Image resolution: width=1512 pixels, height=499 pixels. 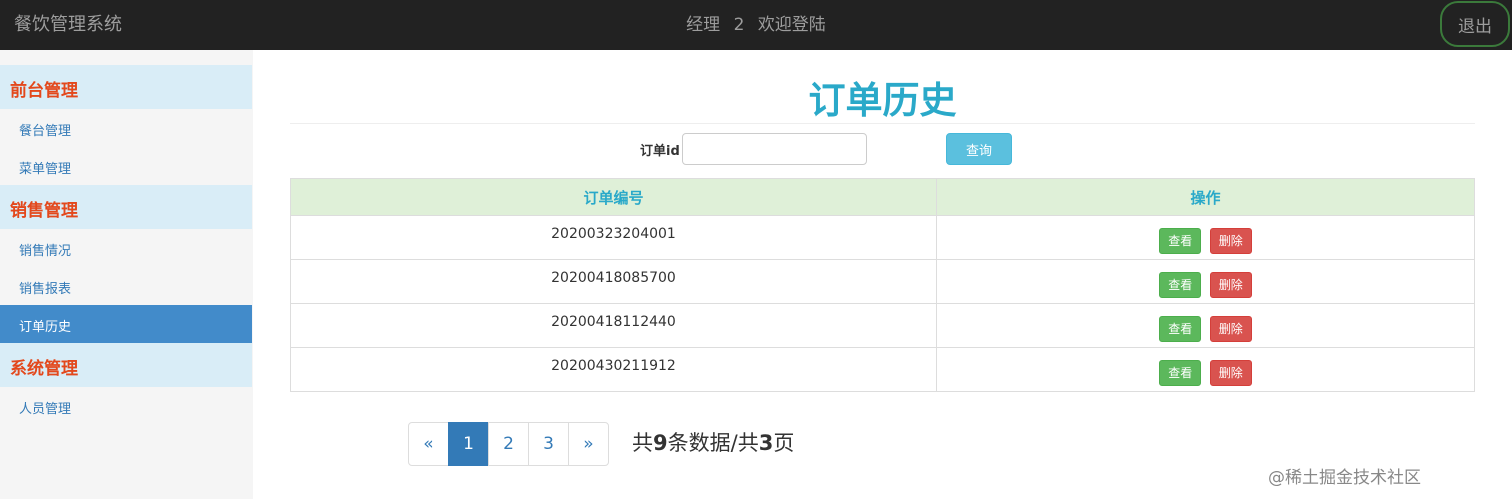 What do you see at coordinates (979, 149) in the screenshot?
I see `search-button: 查询` at bounding box center [979, 149].